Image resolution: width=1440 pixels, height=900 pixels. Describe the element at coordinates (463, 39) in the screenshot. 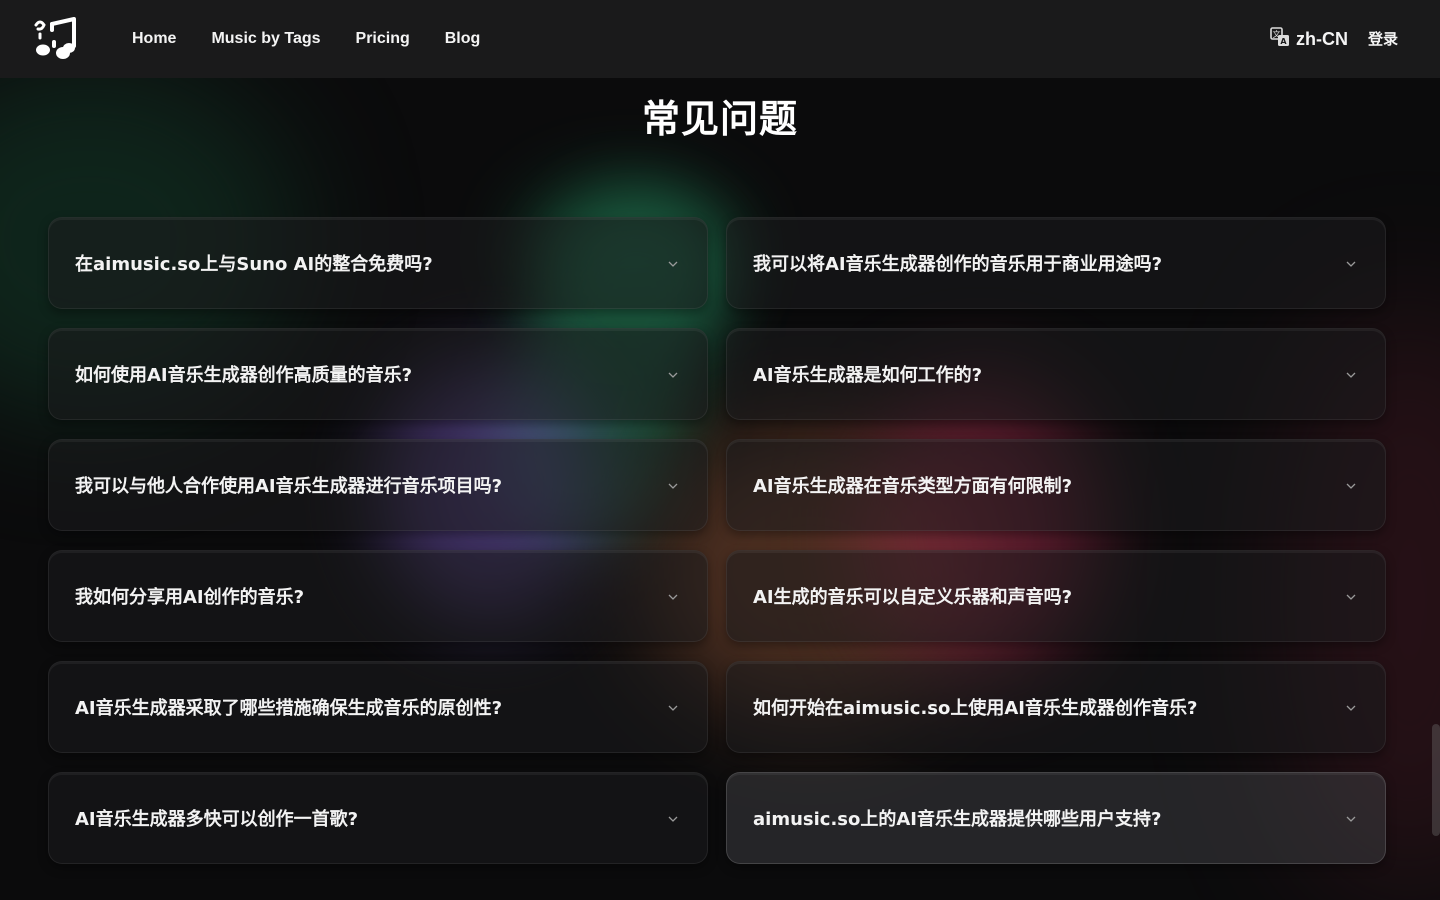

I see `nav-link-blog: Blog` at that location.